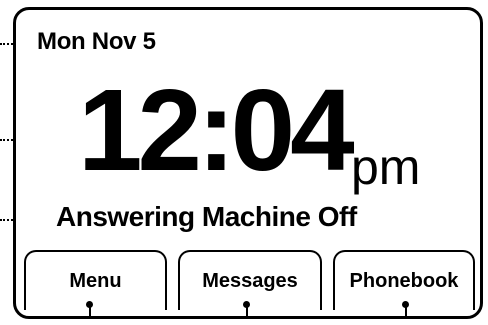 This screenshot has width=488, height=325. Describe the element at coordinates (404, 280) in the screenshot. I see `phonebook-softkey-label: Phonebook` at that location.